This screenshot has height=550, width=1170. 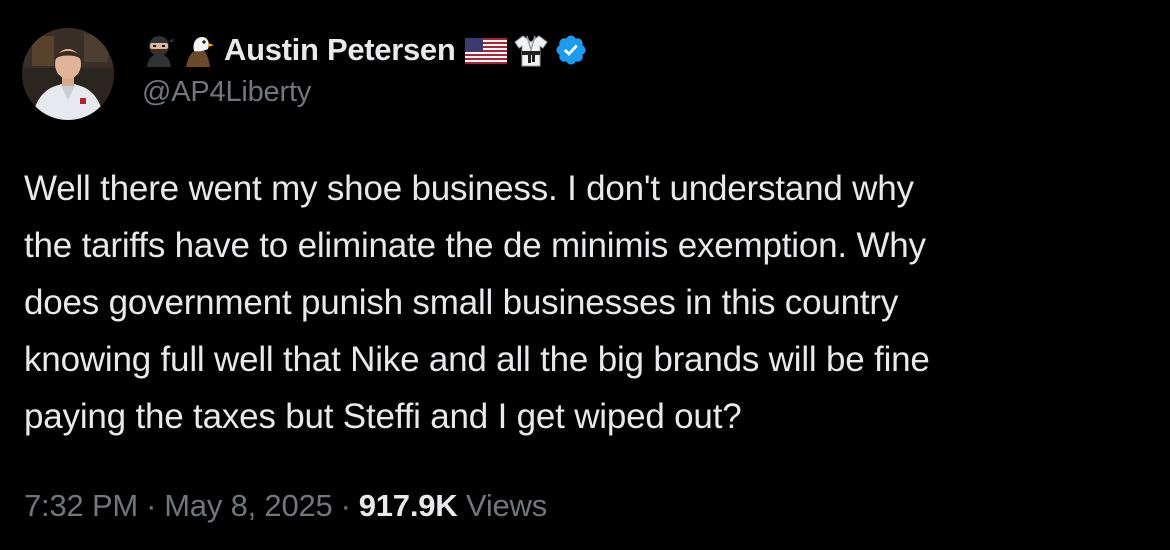 I want to click on ninja-icon, so click(x=159, y=50).